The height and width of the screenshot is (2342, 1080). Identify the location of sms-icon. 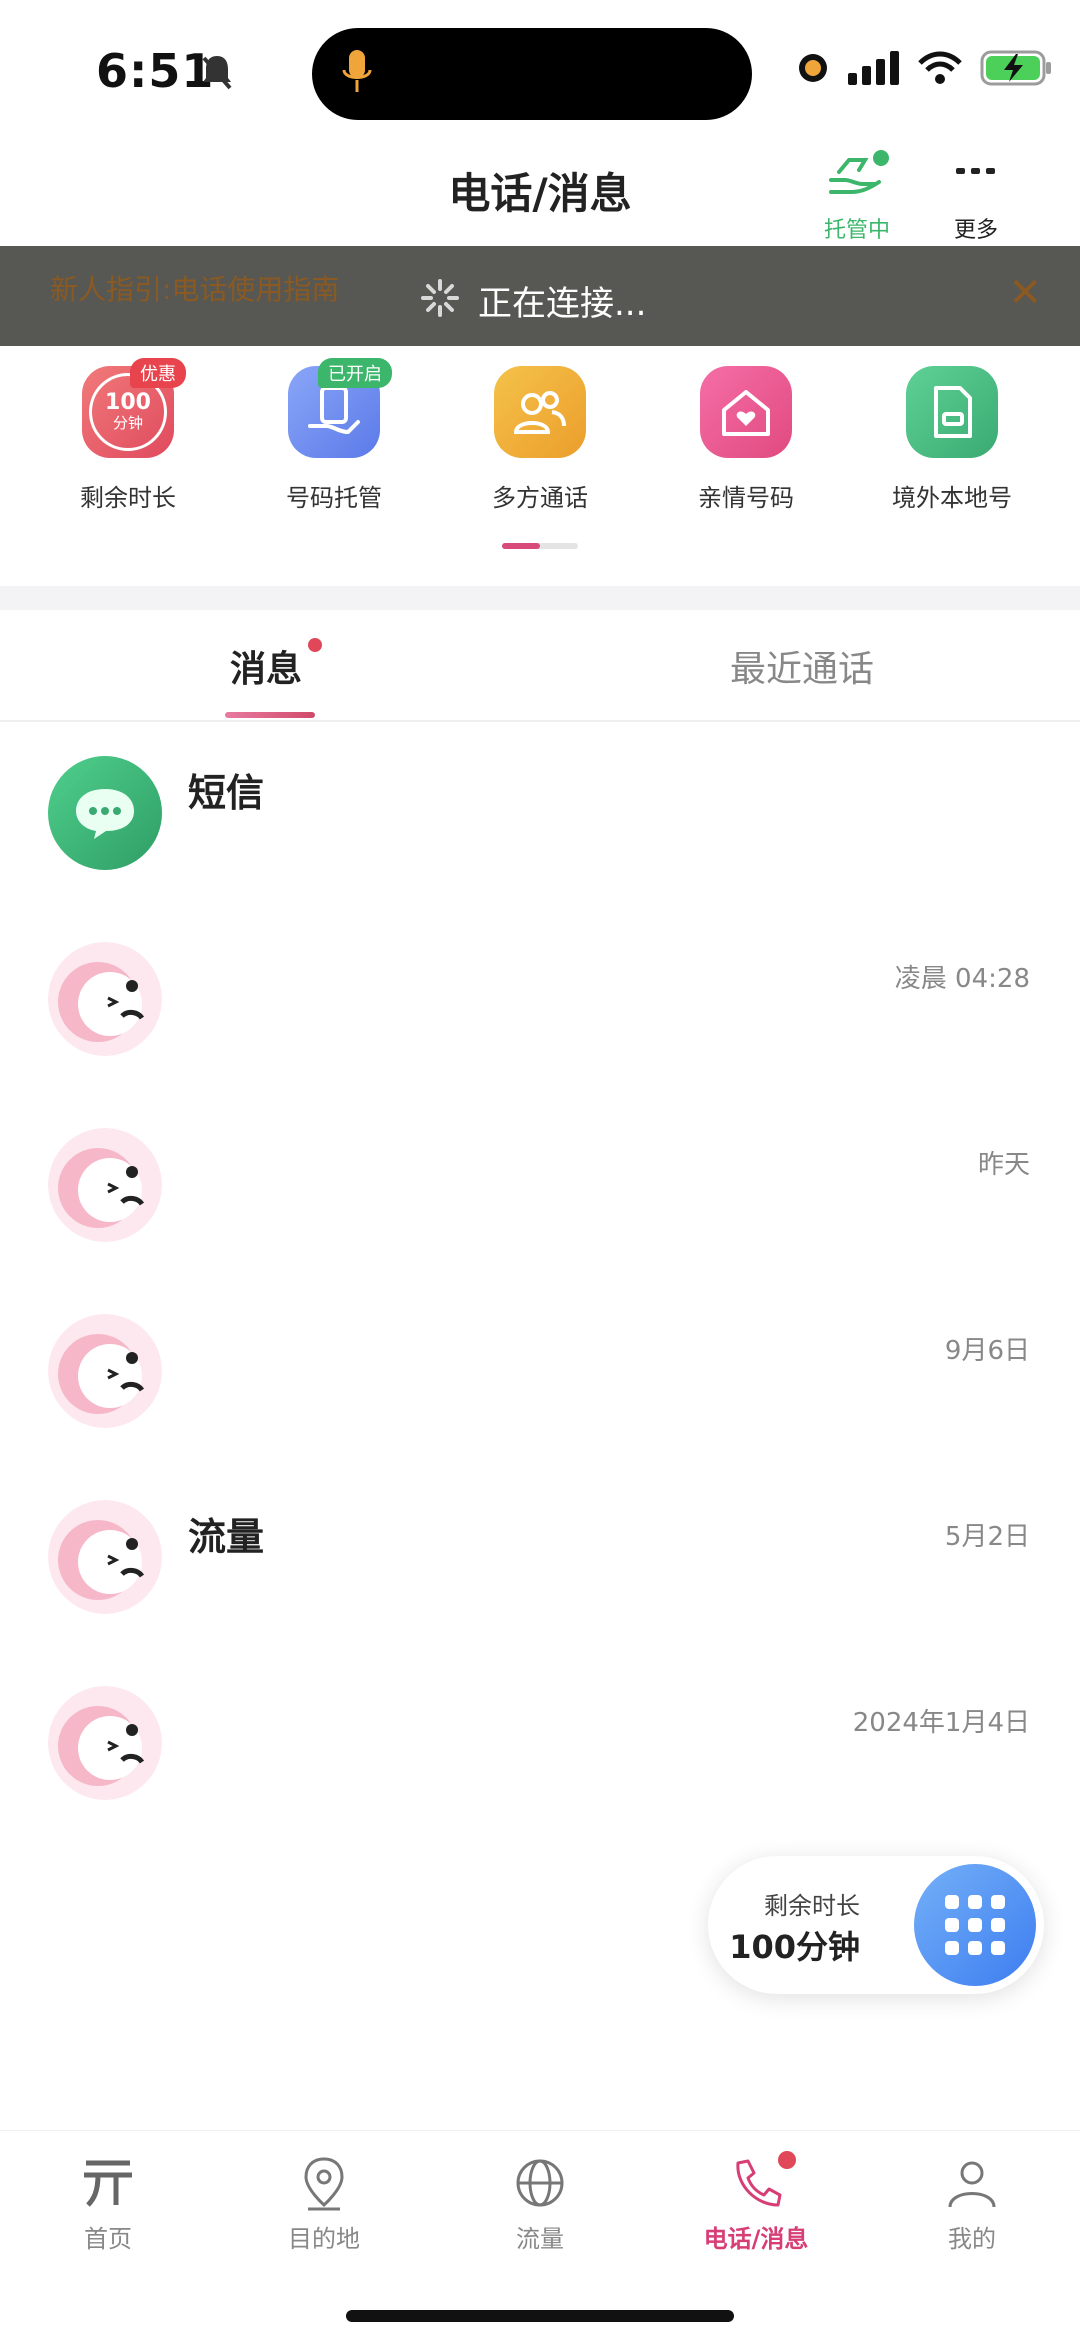
(105, 813).